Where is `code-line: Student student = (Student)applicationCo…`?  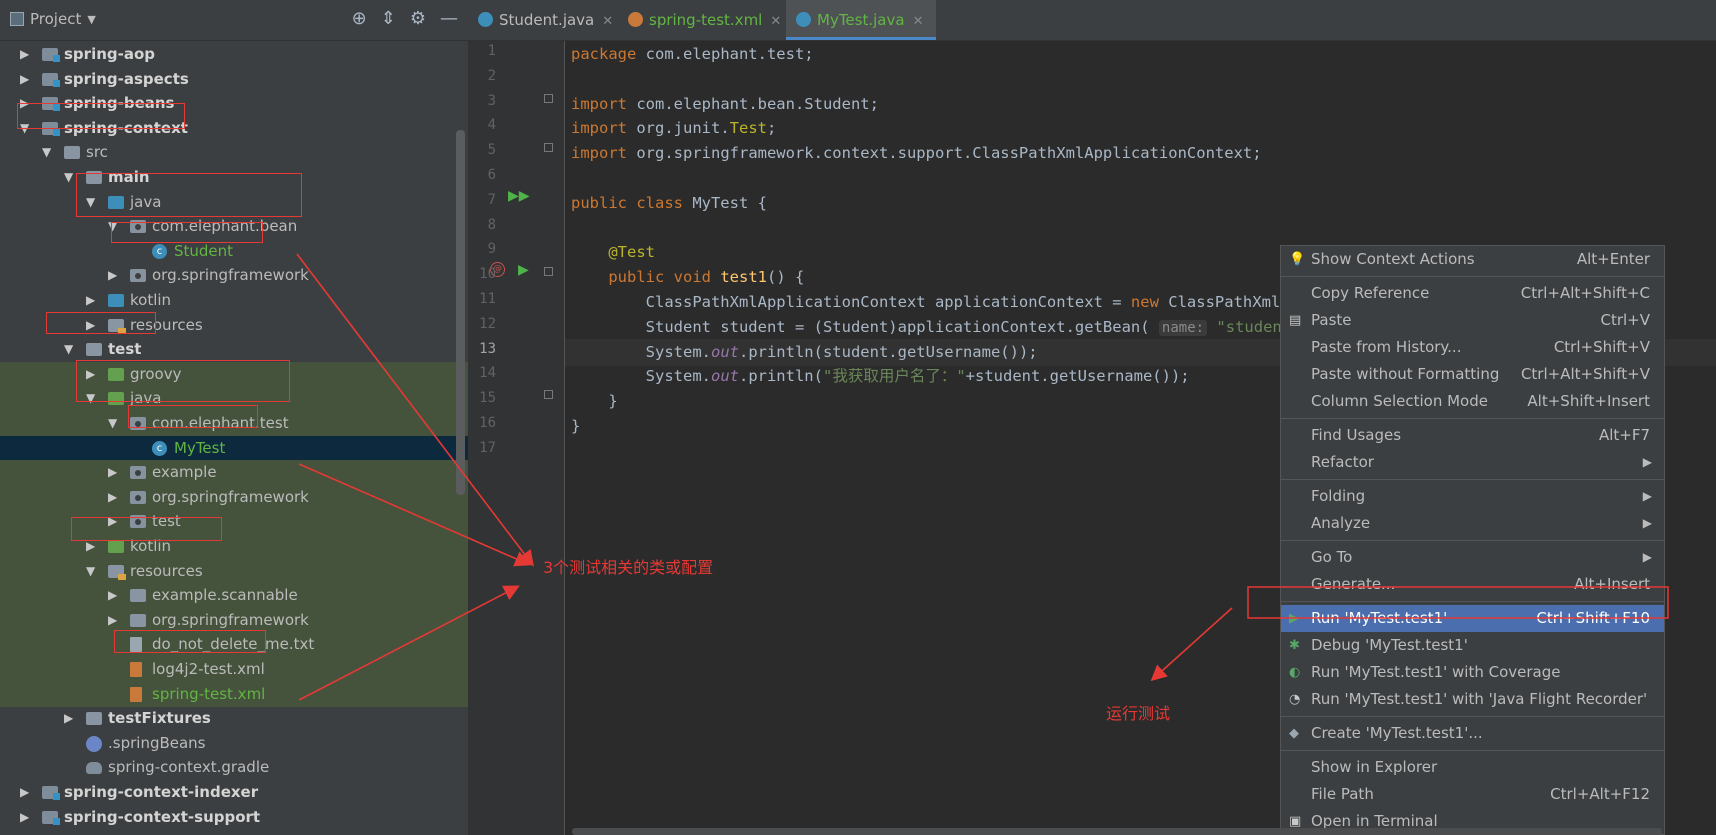
code-line: Student student = (Student)applicationCo… is located at coordinates (945, 327).